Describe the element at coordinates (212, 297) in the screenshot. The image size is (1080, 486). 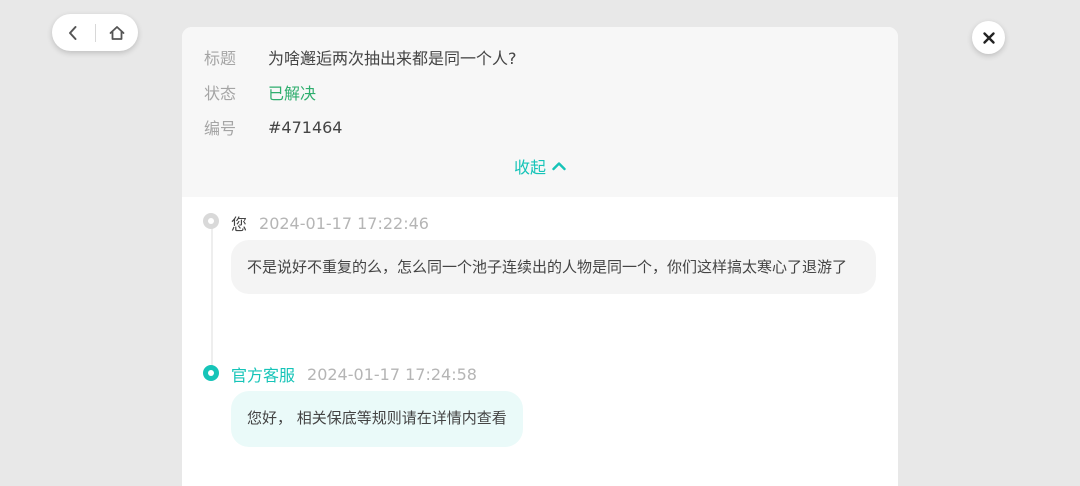
I see `timeline-line` at that location.